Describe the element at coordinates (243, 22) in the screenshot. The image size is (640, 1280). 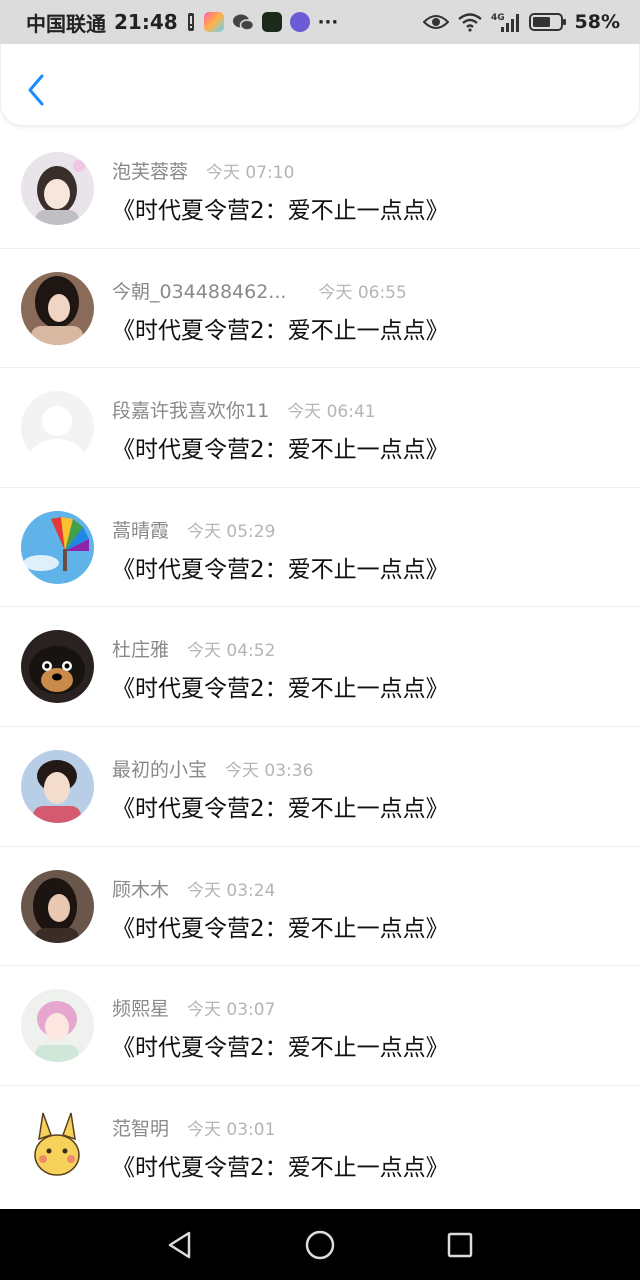
I see `wechat-icon` at that location.